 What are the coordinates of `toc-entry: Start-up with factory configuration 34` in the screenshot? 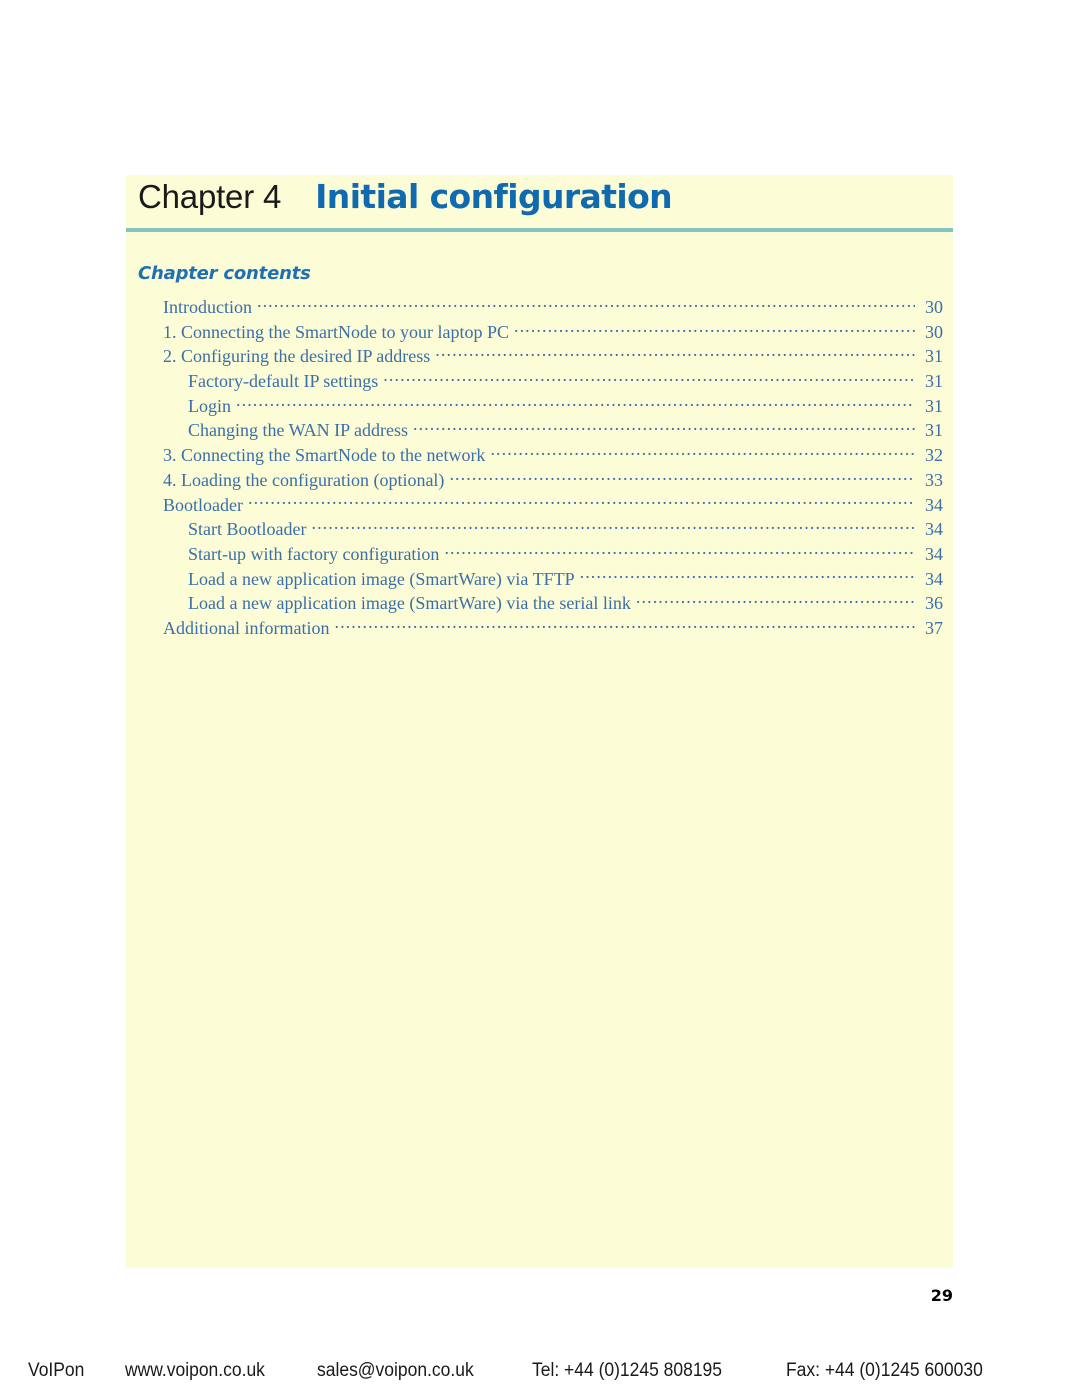 It's located at (539, 554).